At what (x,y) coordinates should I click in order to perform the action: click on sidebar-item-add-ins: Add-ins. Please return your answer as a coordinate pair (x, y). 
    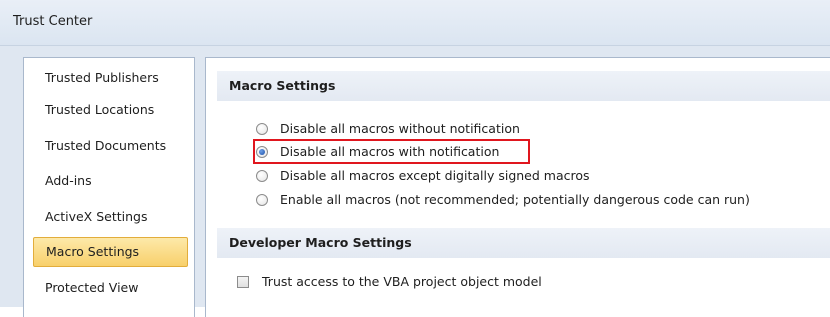
    Looking at the image, I should click on (110, 181).